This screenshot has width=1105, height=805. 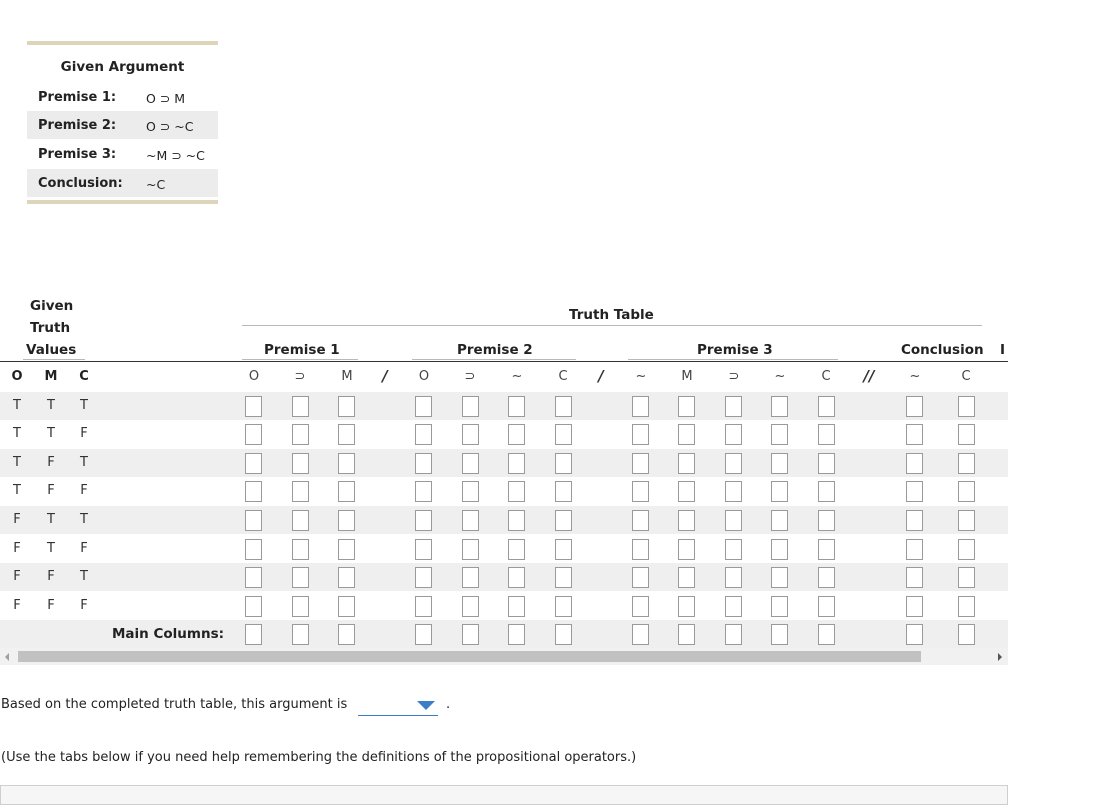 What do you see at coordinates (1000, 657) in the screenshot?
I see `scroll-right-arrow-icon` at bounding box center [1000, 657].